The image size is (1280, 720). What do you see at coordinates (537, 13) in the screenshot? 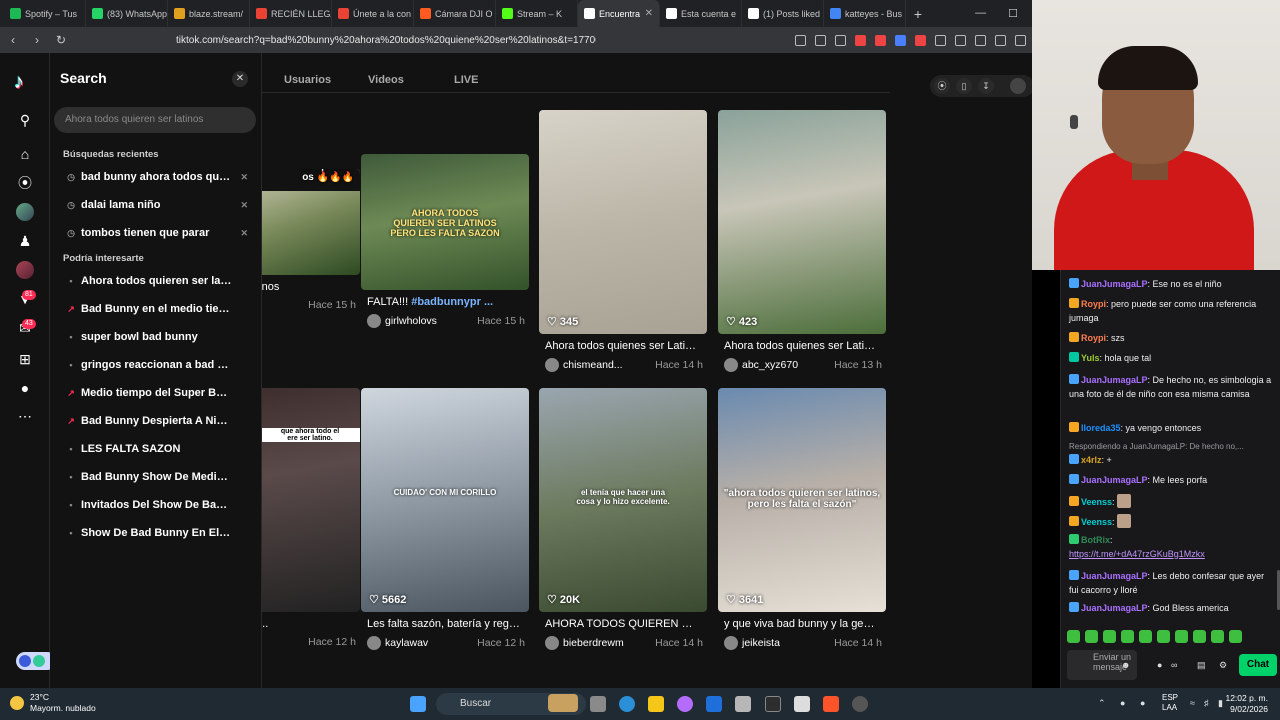
I see `browser-tab: Stream – K` at bounding box center [537, 13].